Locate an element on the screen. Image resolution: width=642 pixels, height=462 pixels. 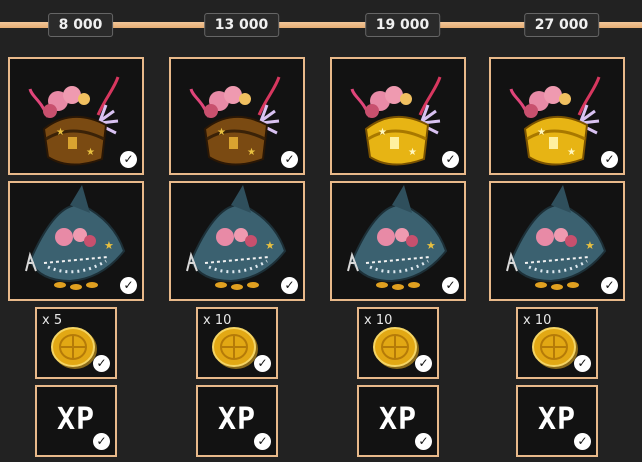
milestone-points-label: 8 000 is located at coordinates (80, 25).